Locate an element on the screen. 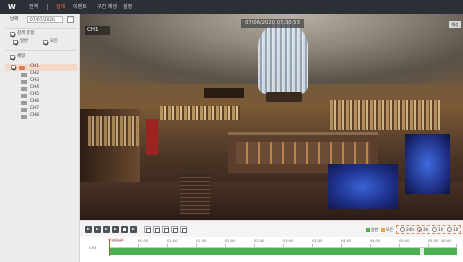  channel-label: CH5 is located at coordinates (34, 94).